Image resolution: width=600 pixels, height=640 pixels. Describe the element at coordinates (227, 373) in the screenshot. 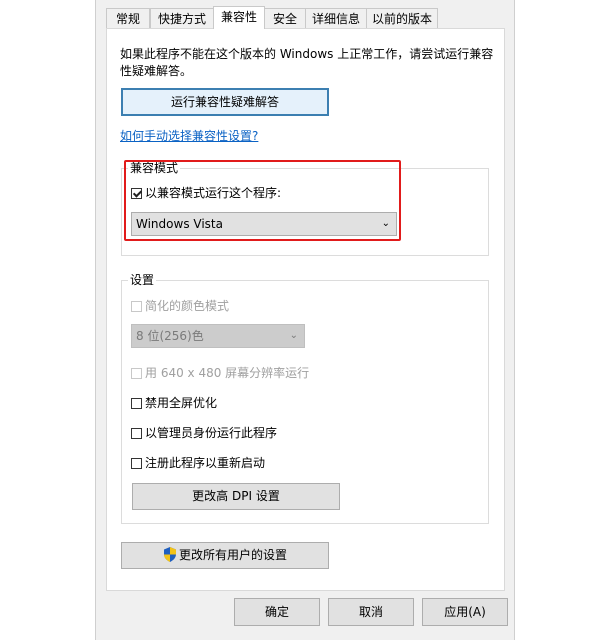

I see `run-640-label: 用 640 x 480 屏幕分辨率运行` at that location.